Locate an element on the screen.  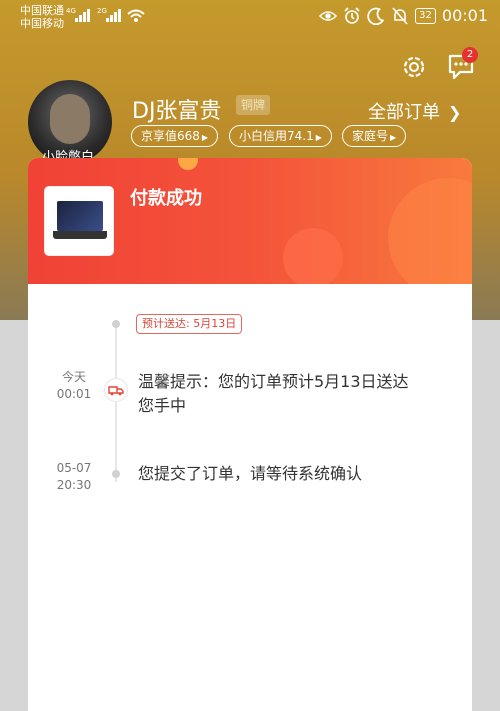
carrier-info: 中国联通 中国移动 is located at coordinates (42, 17).